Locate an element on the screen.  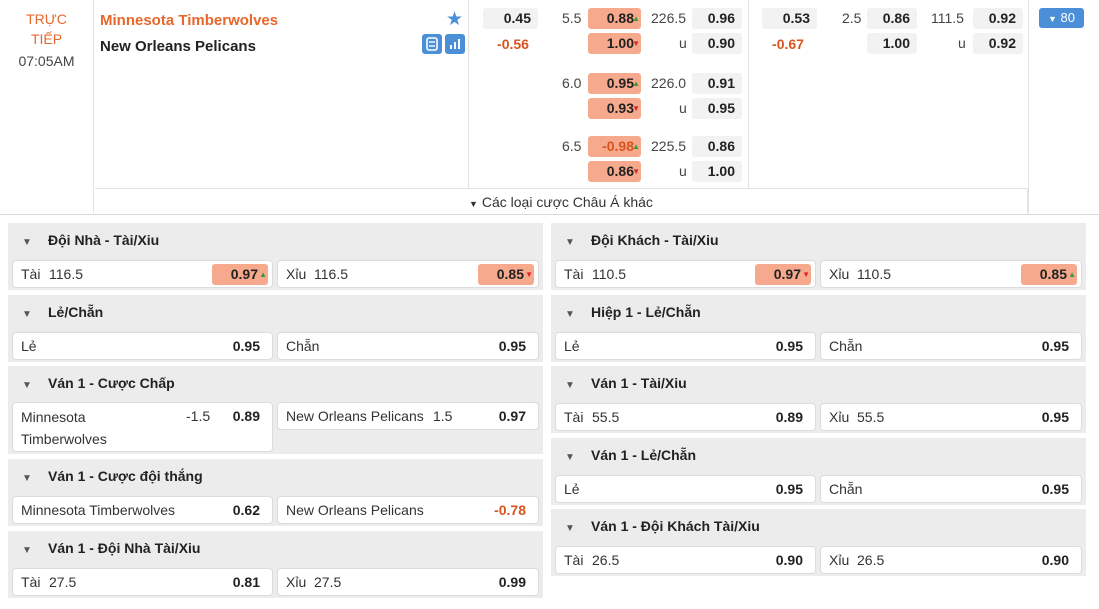
h1-under: 0.92 is located at coordinates (998, 43).